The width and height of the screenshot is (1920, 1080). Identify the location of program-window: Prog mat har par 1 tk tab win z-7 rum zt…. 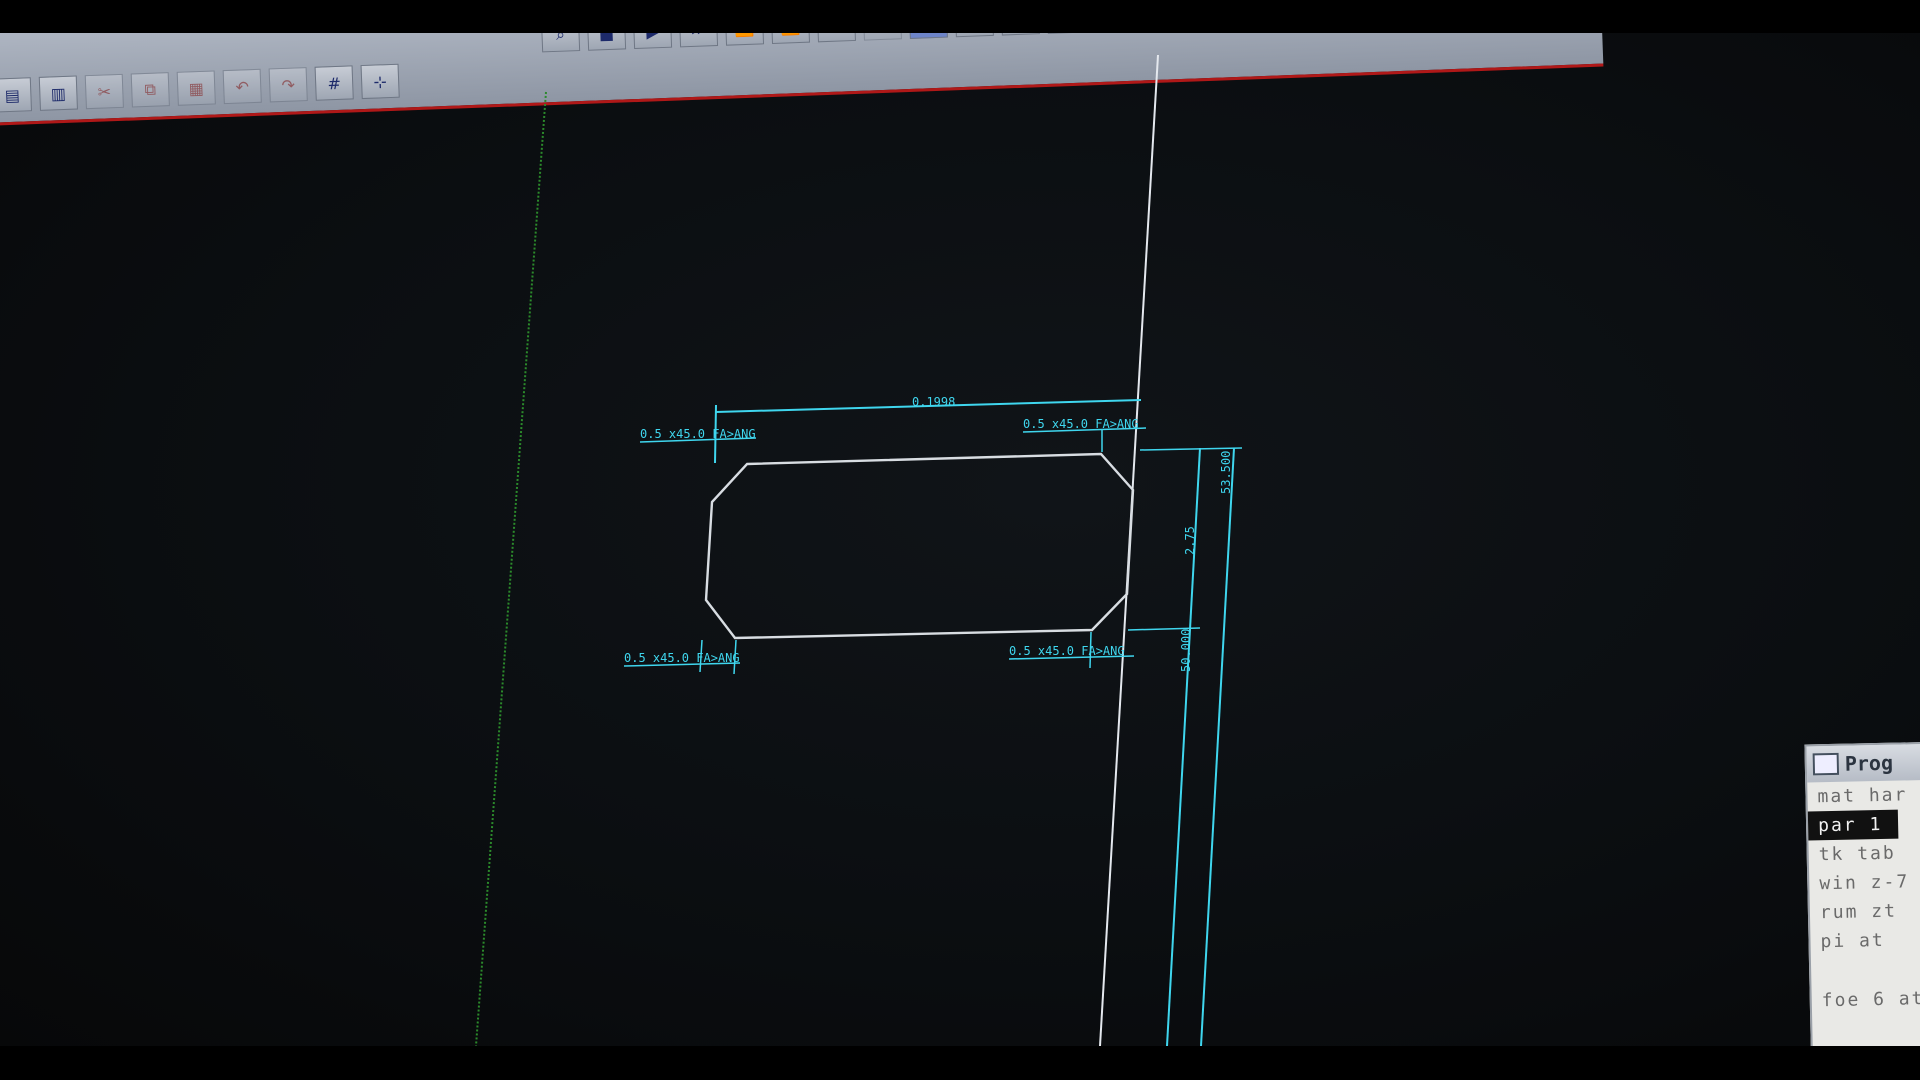
(1862, 893).